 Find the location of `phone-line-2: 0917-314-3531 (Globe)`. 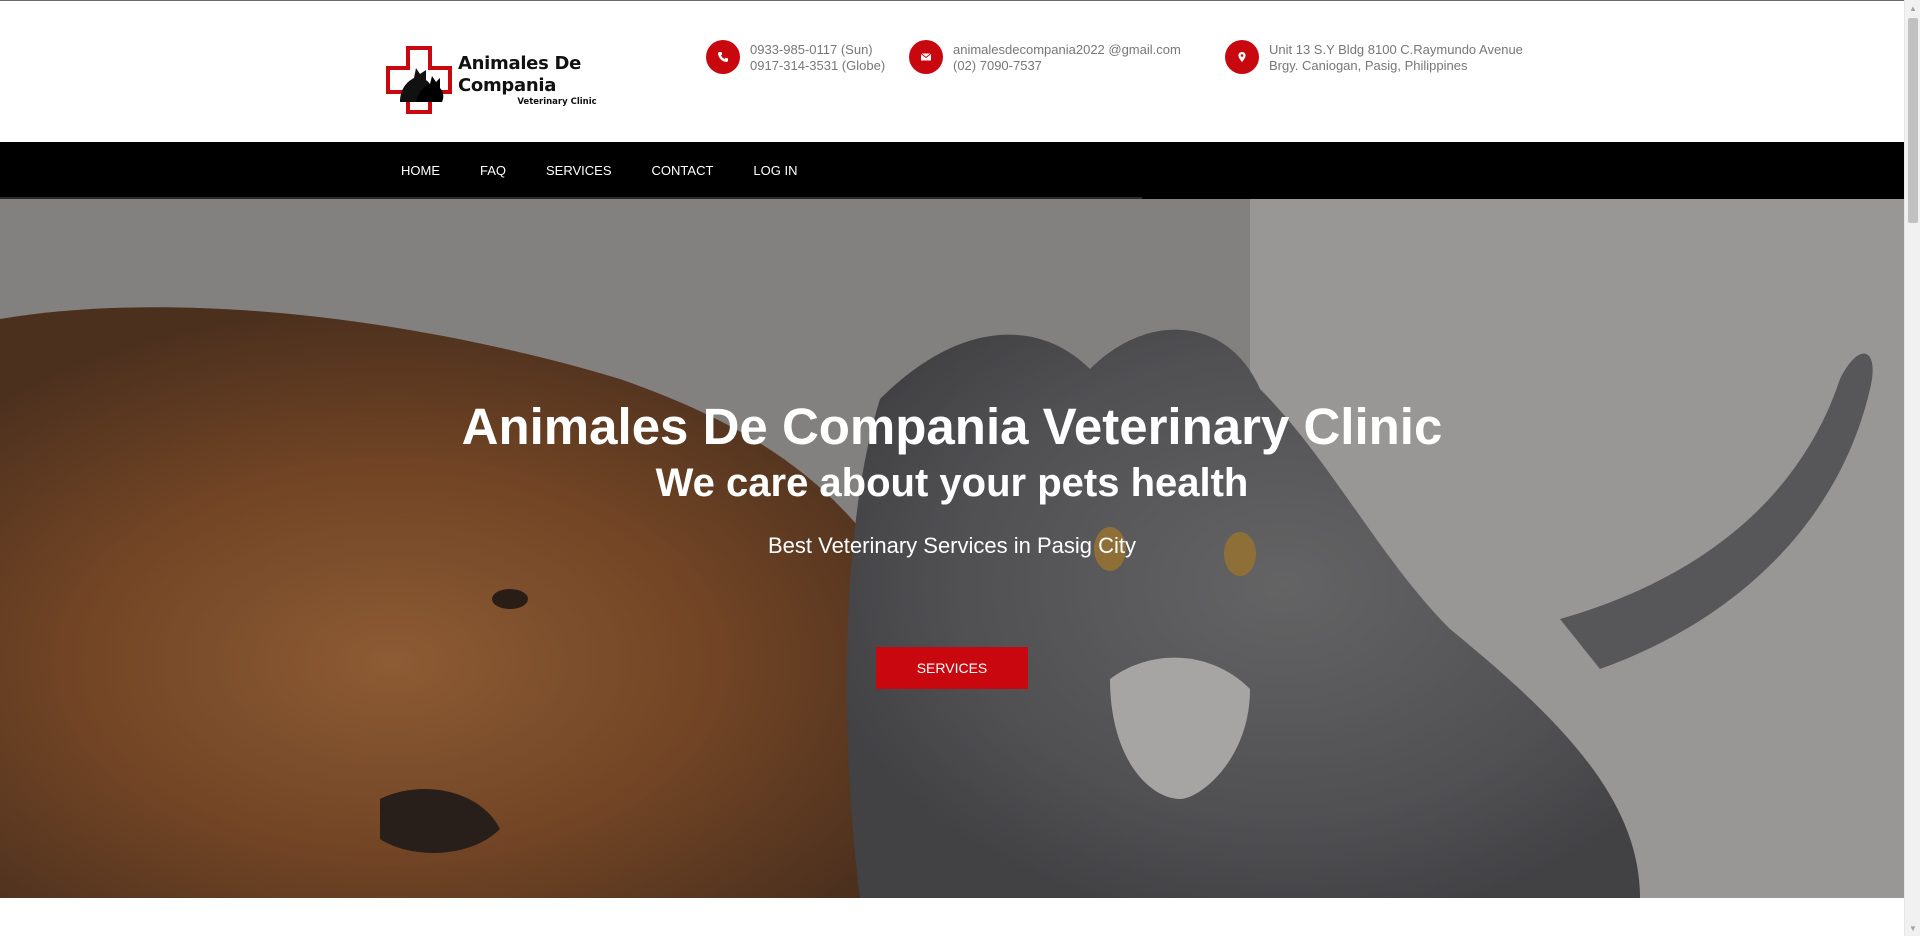

phone-line-2: 0917-314-3531 (Globe) is located at coordinates (818, 65).